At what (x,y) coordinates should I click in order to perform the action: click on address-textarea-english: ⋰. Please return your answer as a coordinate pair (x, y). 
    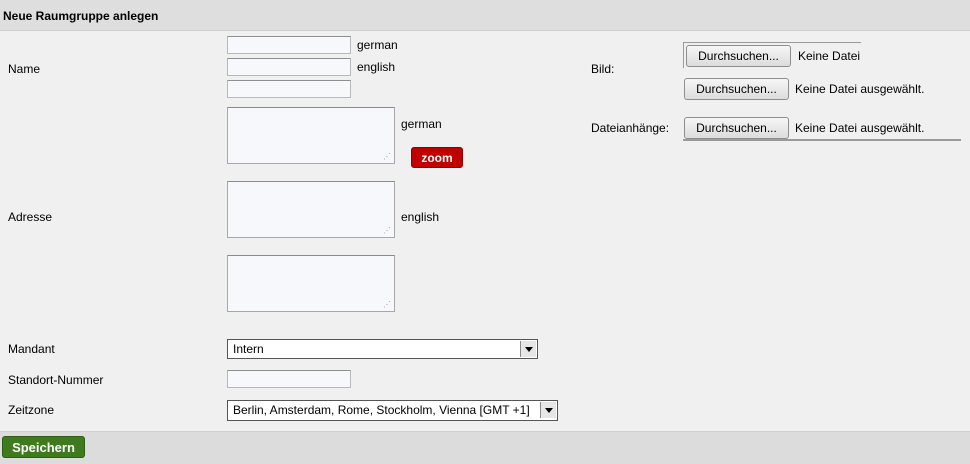
    Looking at the image, I should click on (311, 209).